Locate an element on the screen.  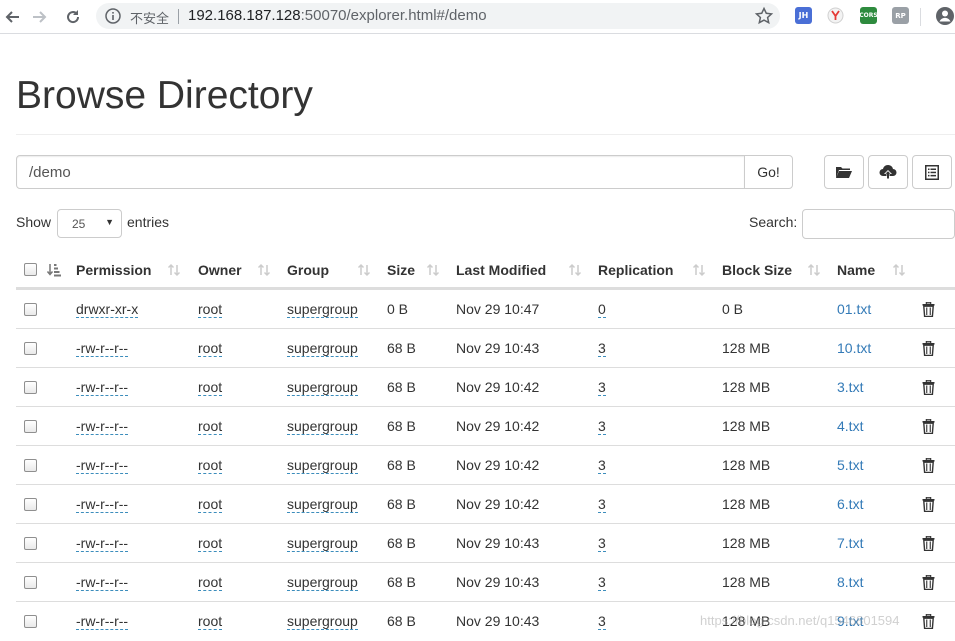
yandex-extension-icon is located at coordinates (835, 15).